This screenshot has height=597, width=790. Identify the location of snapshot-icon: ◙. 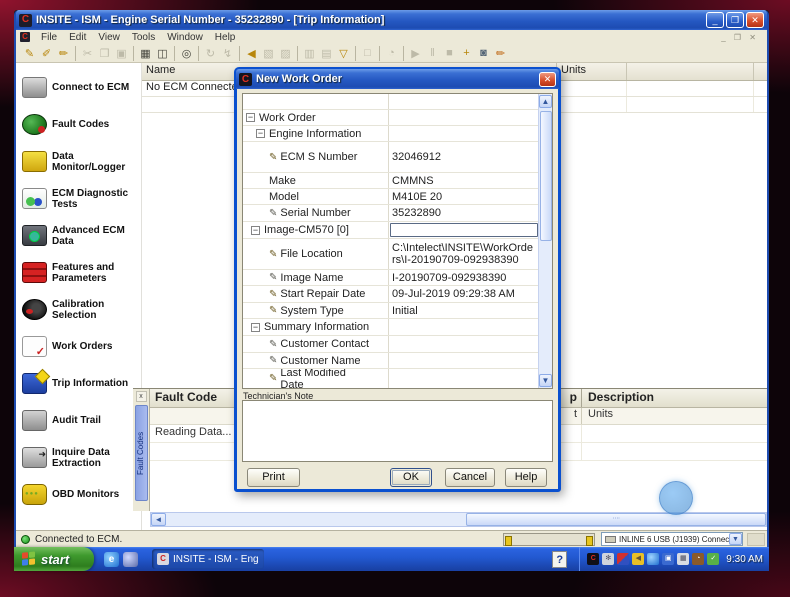
(483, 53).